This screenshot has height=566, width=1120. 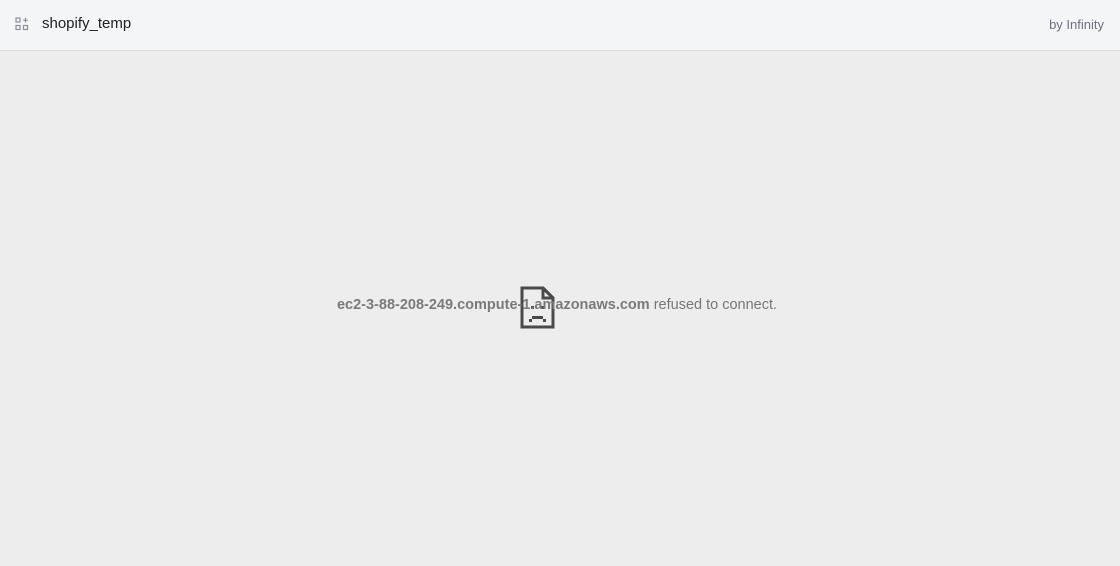 What do you see at coordinates (493, 305) in the screenshot?
I see `error-host: ec2-3-88-208-249.compute-1.amazonaws.com` at bounding box center [493, 305].